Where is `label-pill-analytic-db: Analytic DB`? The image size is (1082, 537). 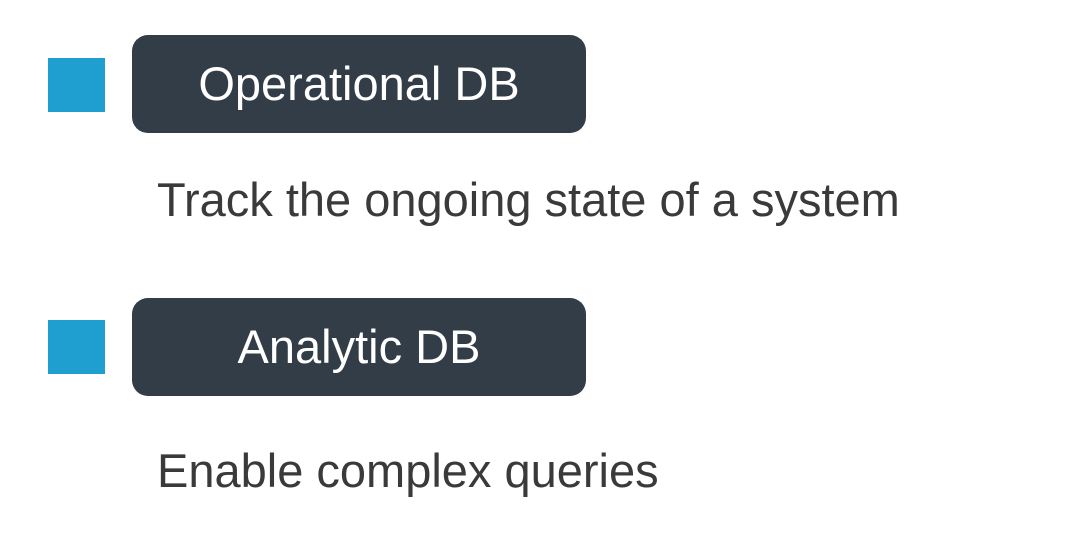
label-pill-analytic-db: Analytic DB is located at coordinates (359, 347).